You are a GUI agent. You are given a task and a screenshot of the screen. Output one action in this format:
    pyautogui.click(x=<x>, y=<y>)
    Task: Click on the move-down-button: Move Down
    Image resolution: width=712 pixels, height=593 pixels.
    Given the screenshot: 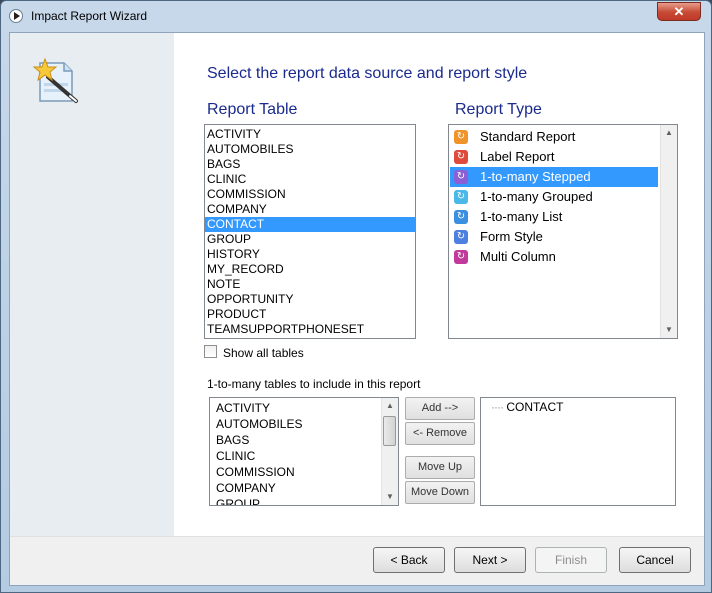 What is the action you would take?
    pyautogui.click(x=440, y=492)
    